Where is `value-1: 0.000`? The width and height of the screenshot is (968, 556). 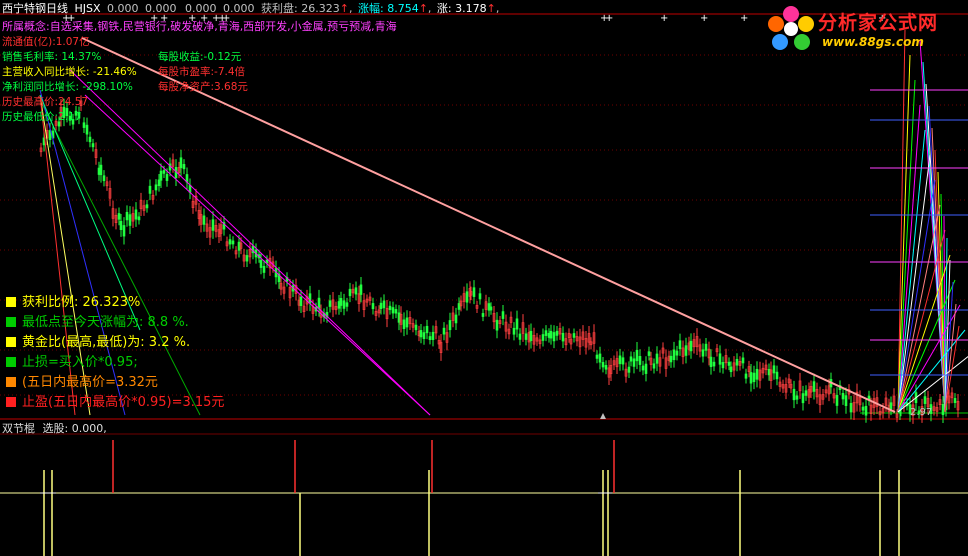
value-1: 0.000 is located at coordinates (123, 8).